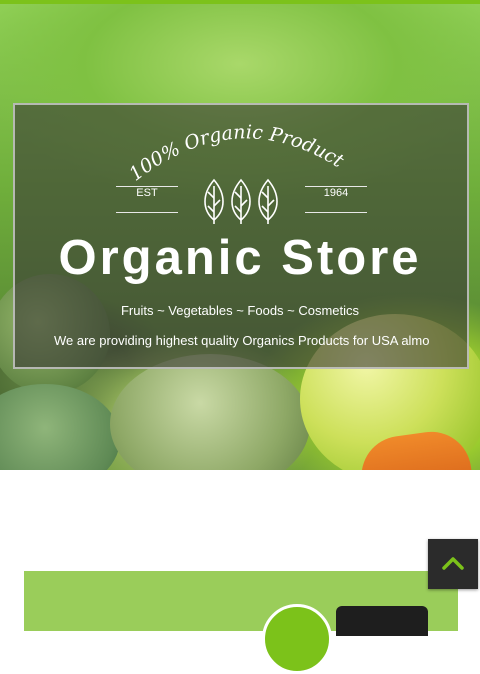 The width and height of the screenshot is (480, 674). What do you see at coordinates (147, 193) in the screenshot?
I see `est-label: EST` at bounding box center [147, 193].